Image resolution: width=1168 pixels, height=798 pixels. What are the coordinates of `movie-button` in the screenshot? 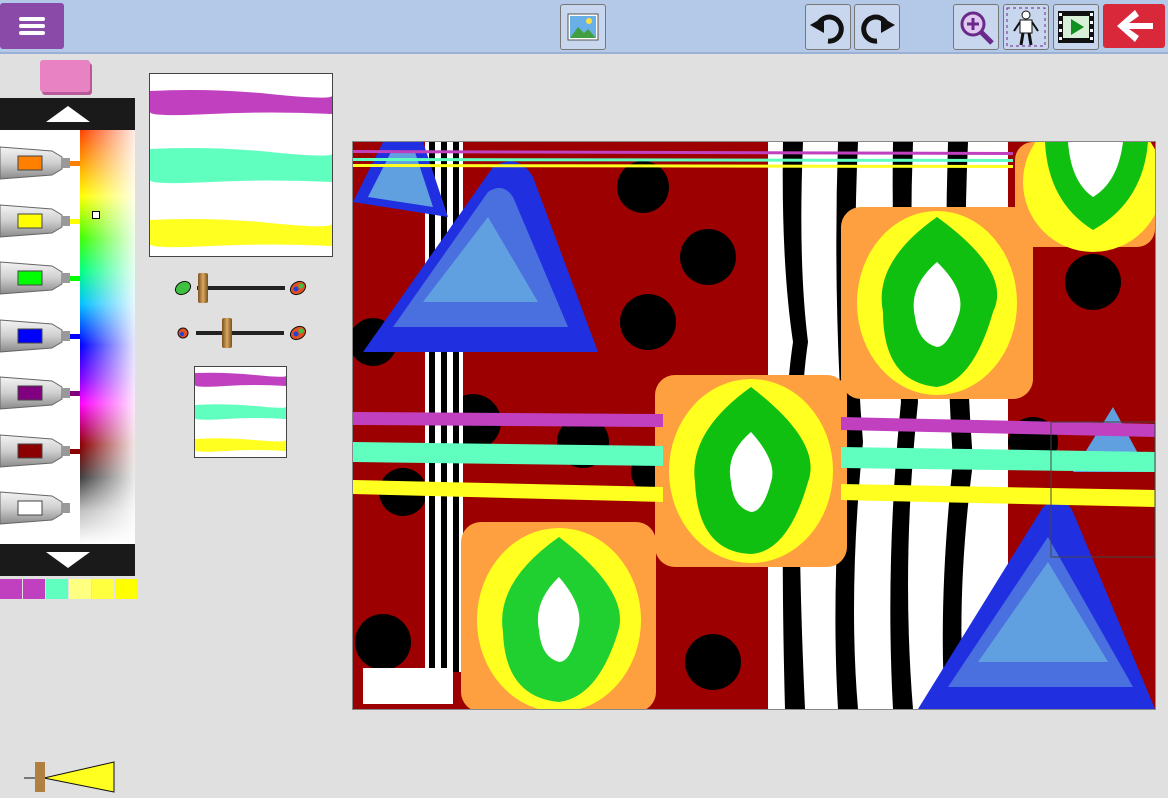 It's located at (1076, 27).